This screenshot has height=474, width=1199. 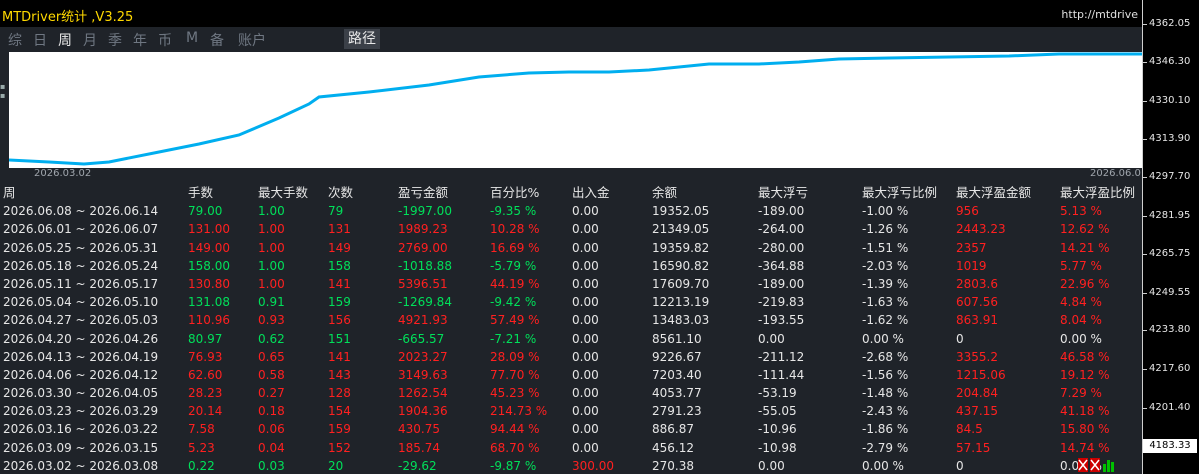 What do you see at coordinates (1099, 14) in the screenshot?
I see `url-link: http://mtdrive` at bounding box center [1099, 14].